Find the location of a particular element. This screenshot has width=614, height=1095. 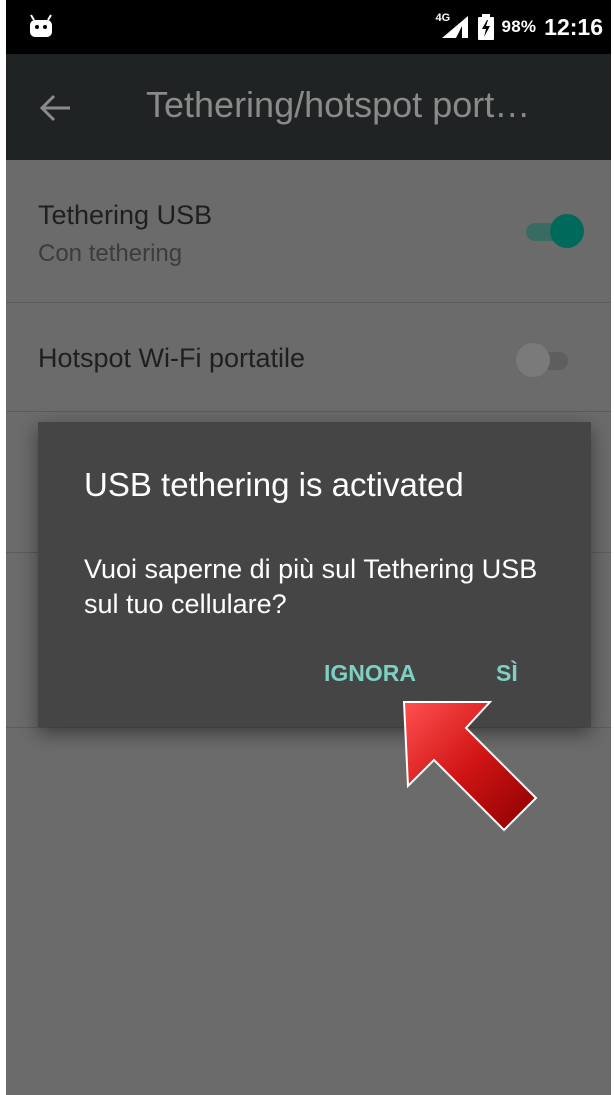

back-arrow-icon is located at coordinates (56, 108).